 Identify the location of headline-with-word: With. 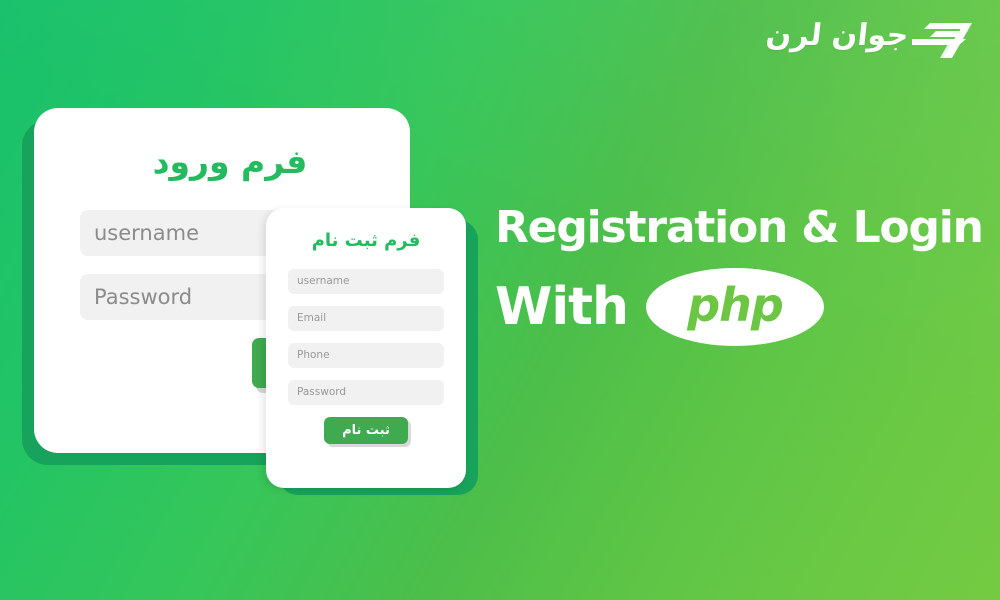
(562, 307).